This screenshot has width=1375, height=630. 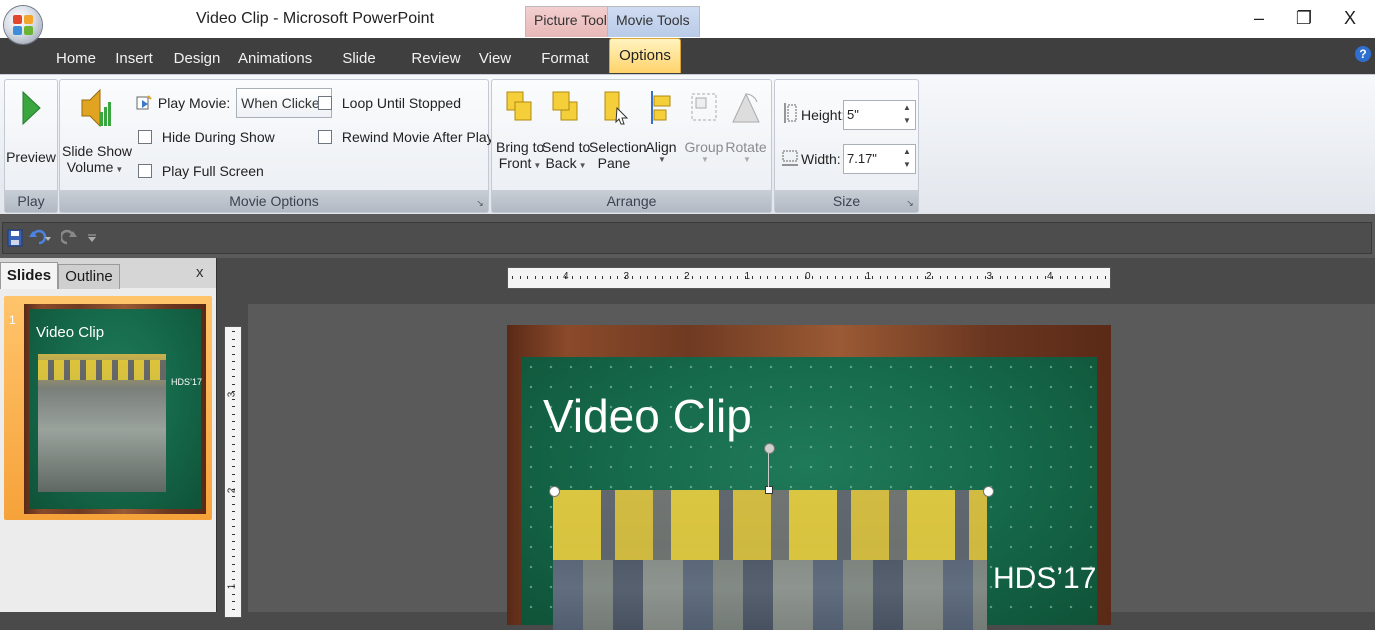 I want to click on slide-thumbnail: Video Clip HDS’17, so click(x=115, y=409).